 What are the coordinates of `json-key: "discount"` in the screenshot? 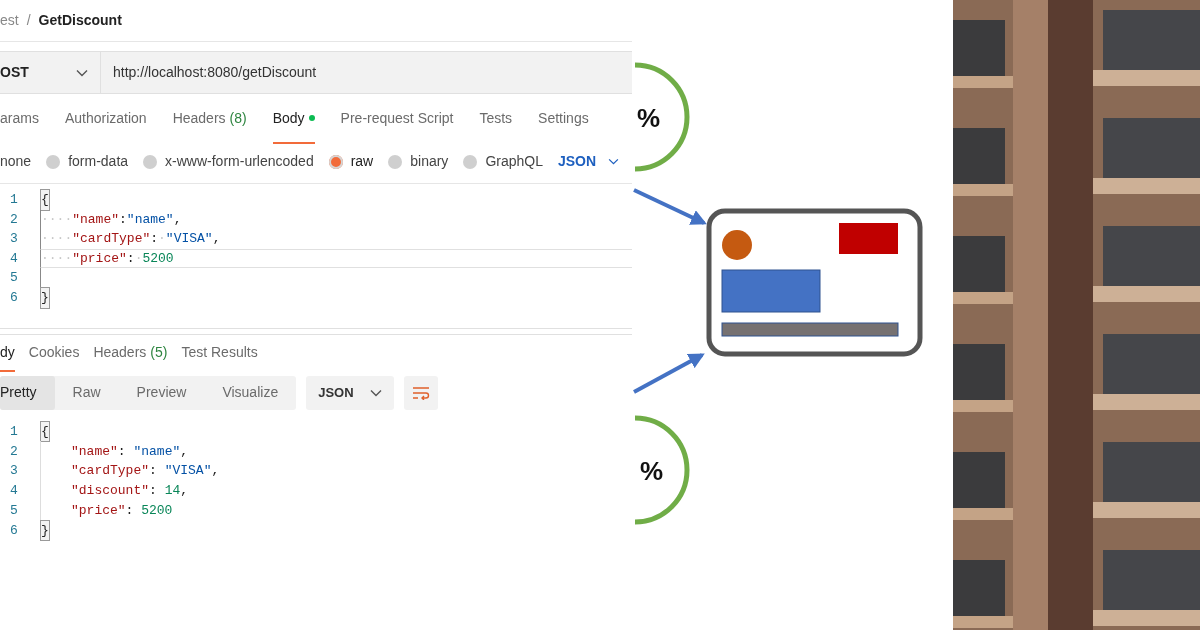 It's located at (110, 491).